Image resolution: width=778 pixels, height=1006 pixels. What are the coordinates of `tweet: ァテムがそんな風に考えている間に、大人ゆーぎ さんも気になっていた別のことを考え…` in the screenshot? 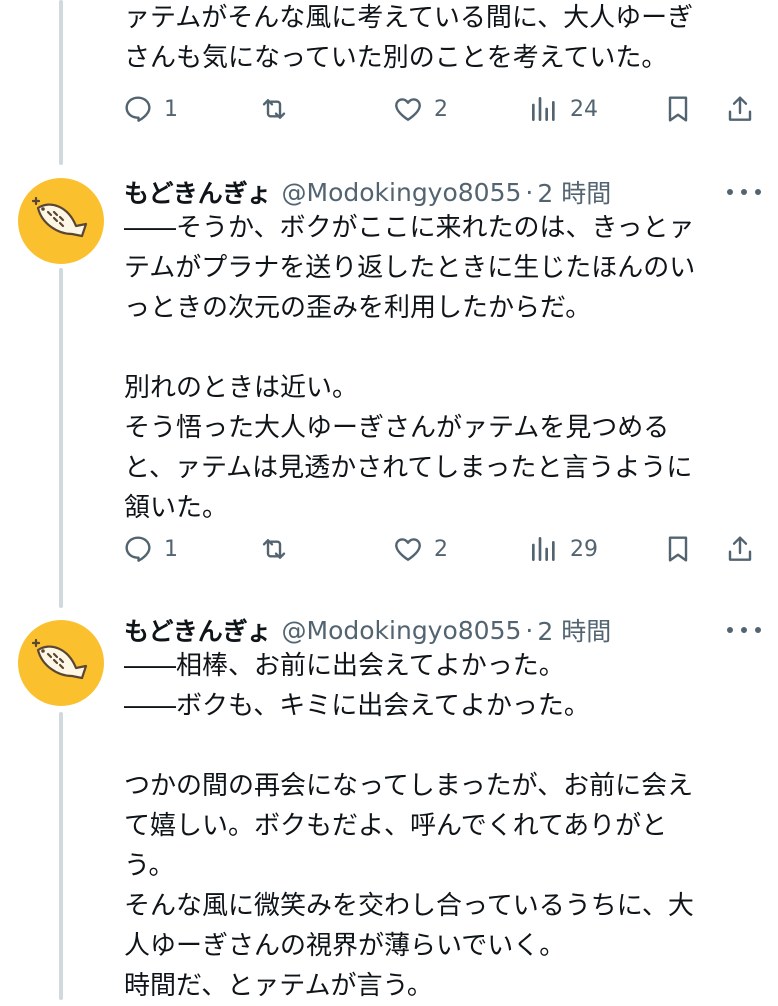 It's located at (389, 75).